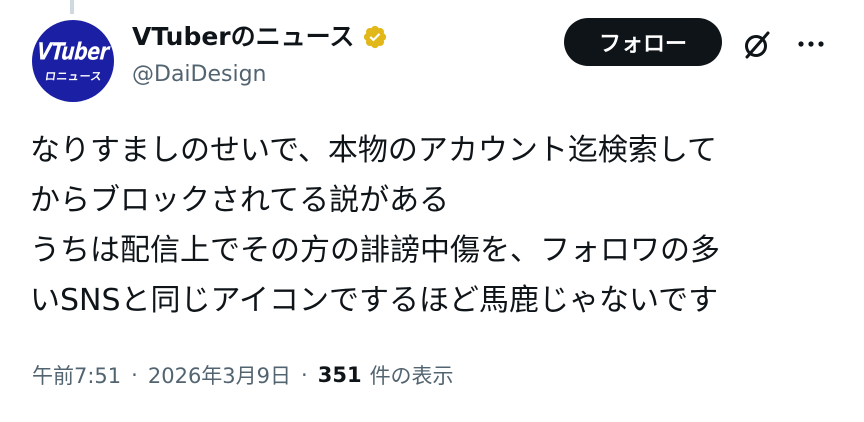 The image size is (864, 422). What do you see at coordinates (757, 45) in the screenshot?
I see `grok-icon` at bounding box center [757, 45].